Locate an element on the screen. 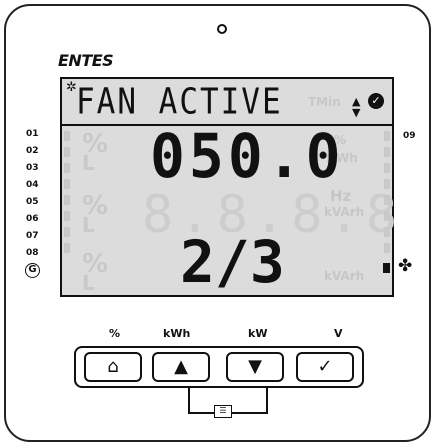 The height and width of the screenshot is (448, 437). ground-icon: G is located at coordinates (32, 270).